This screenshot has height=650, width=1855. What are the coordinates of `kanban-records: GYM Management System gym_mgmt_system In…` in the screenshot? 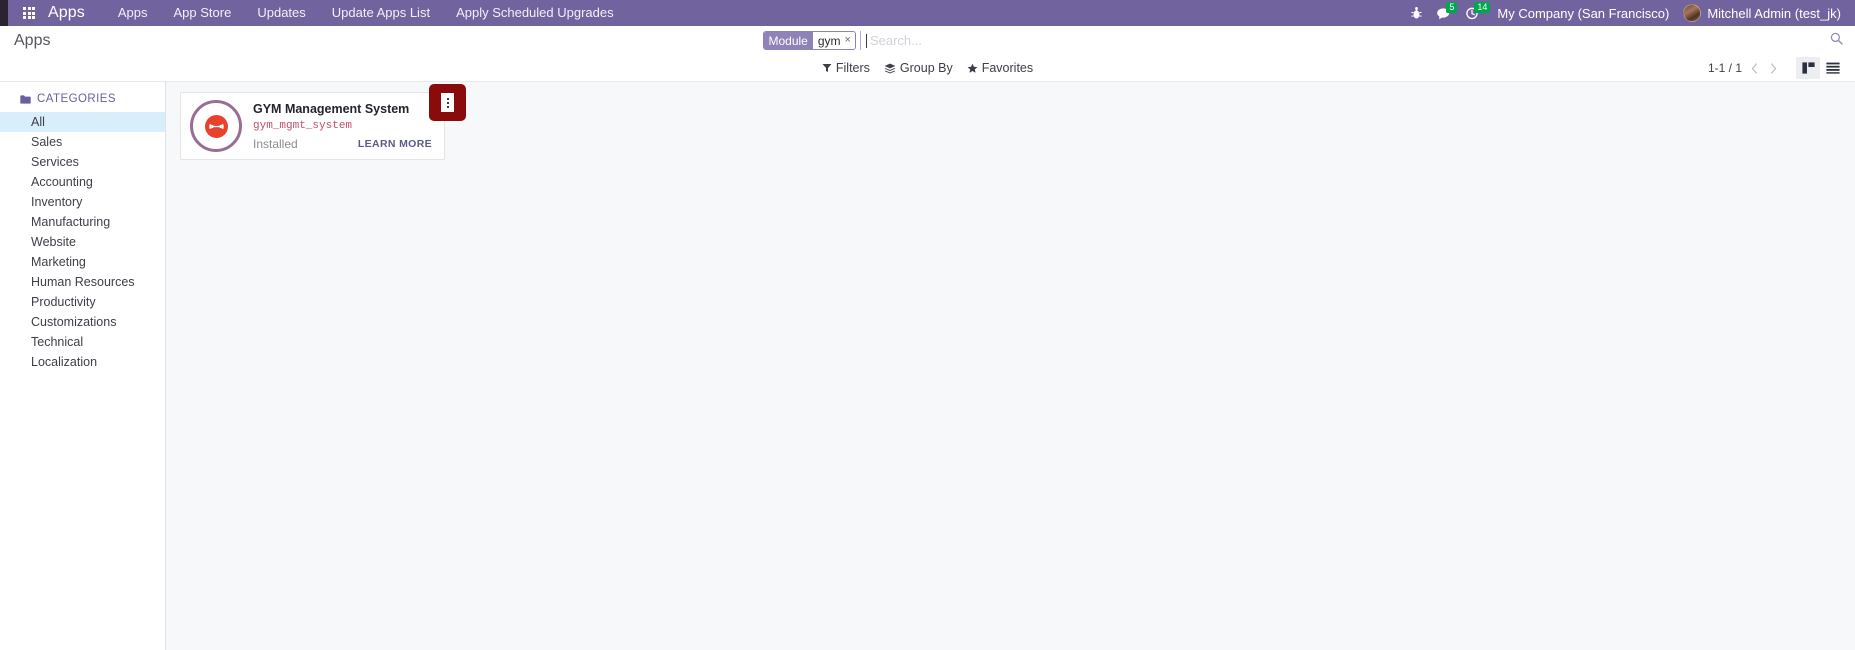 It's located at (1017, 122).